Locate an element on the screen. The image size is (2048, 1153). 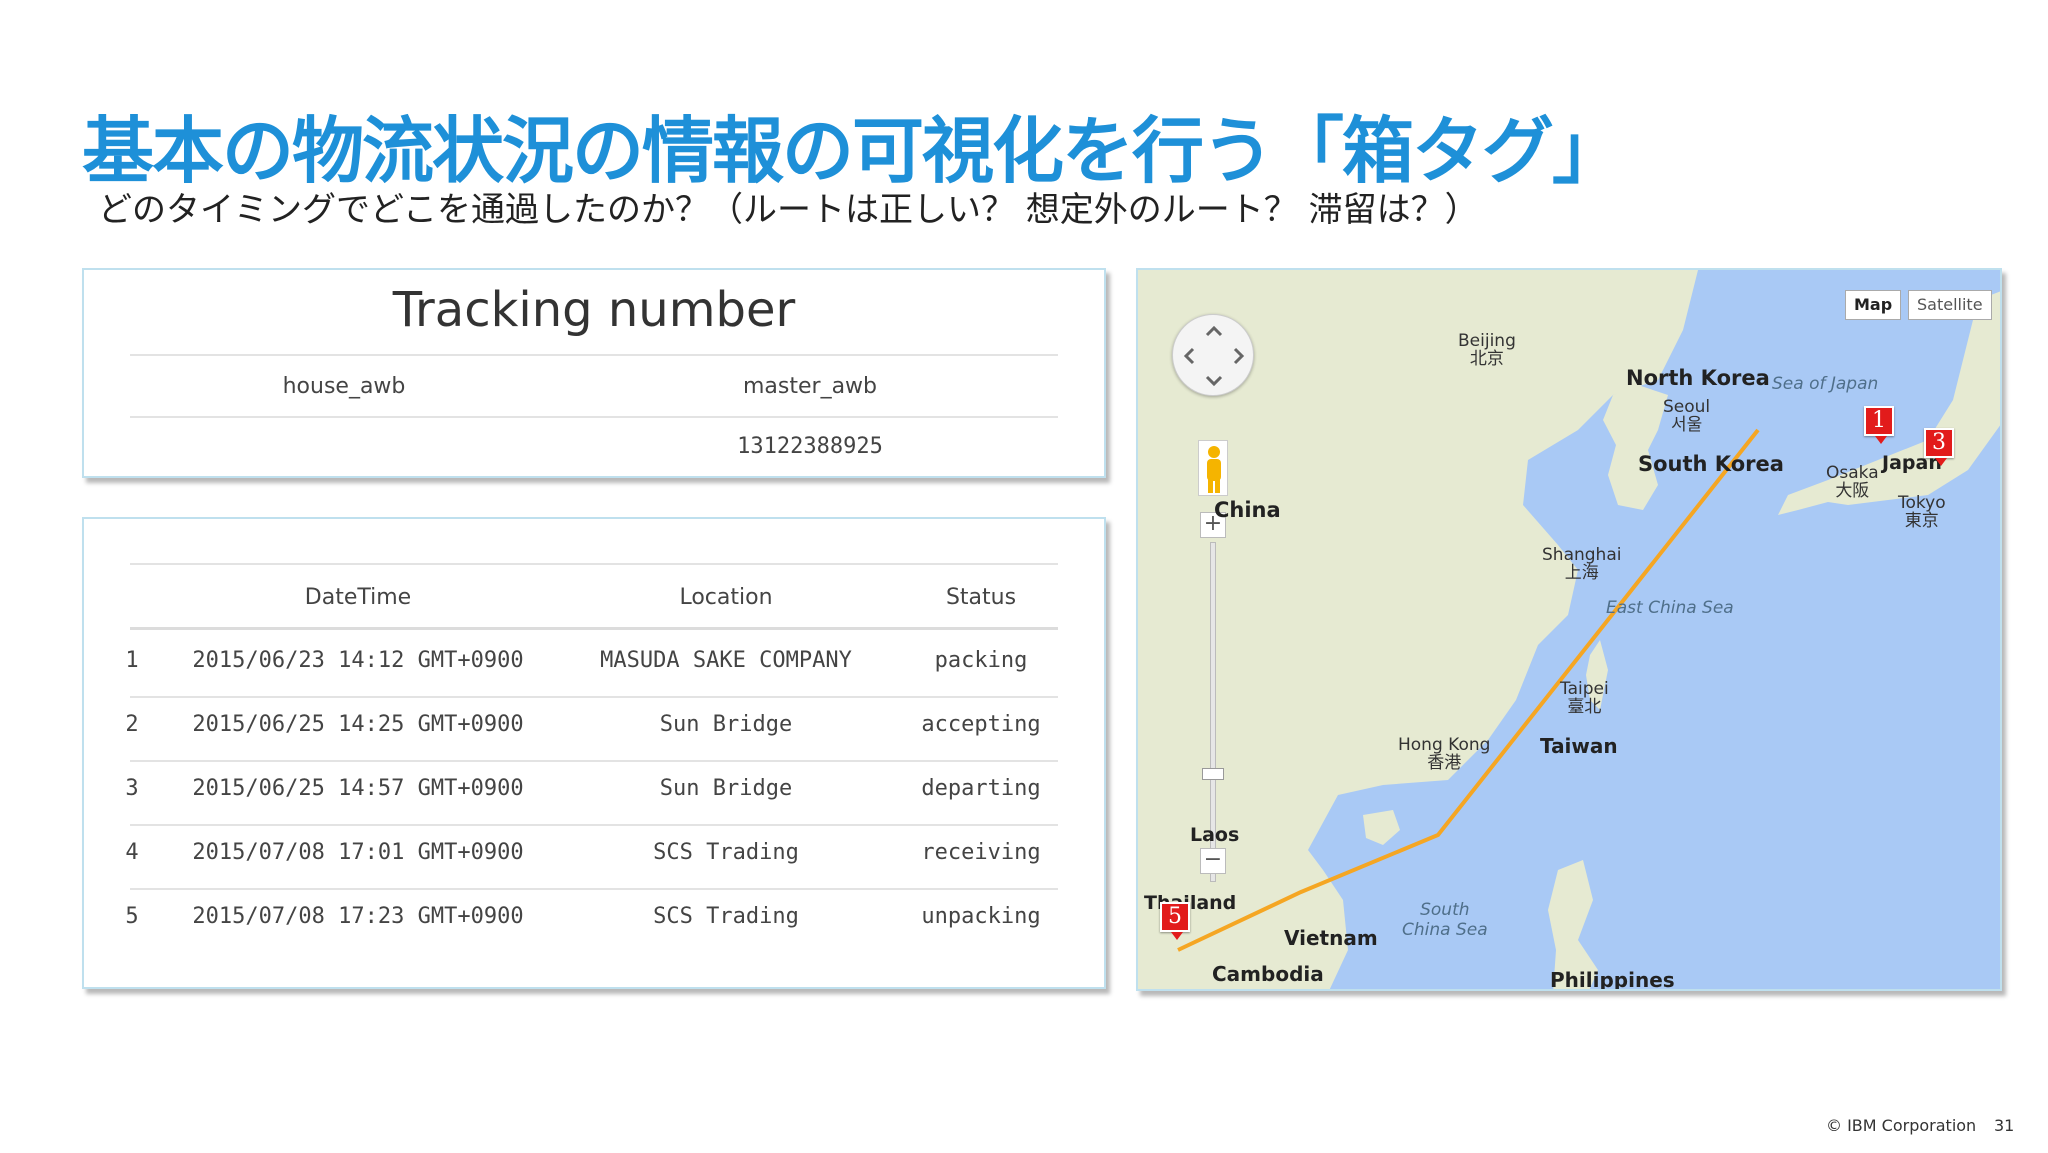
row-status: receiving is located at coordinates (981, 852).